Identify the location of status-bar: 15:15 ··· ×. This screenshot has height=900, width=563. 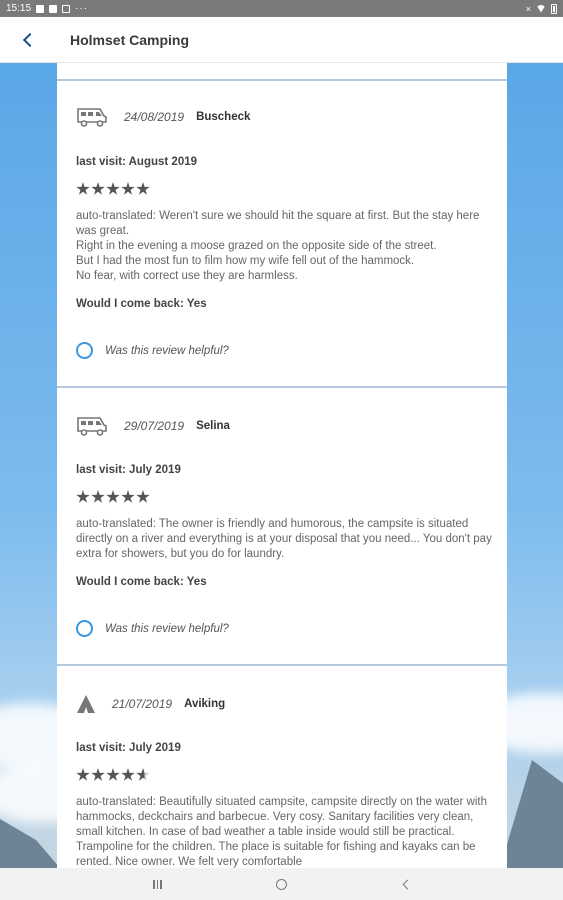
(281, 8).